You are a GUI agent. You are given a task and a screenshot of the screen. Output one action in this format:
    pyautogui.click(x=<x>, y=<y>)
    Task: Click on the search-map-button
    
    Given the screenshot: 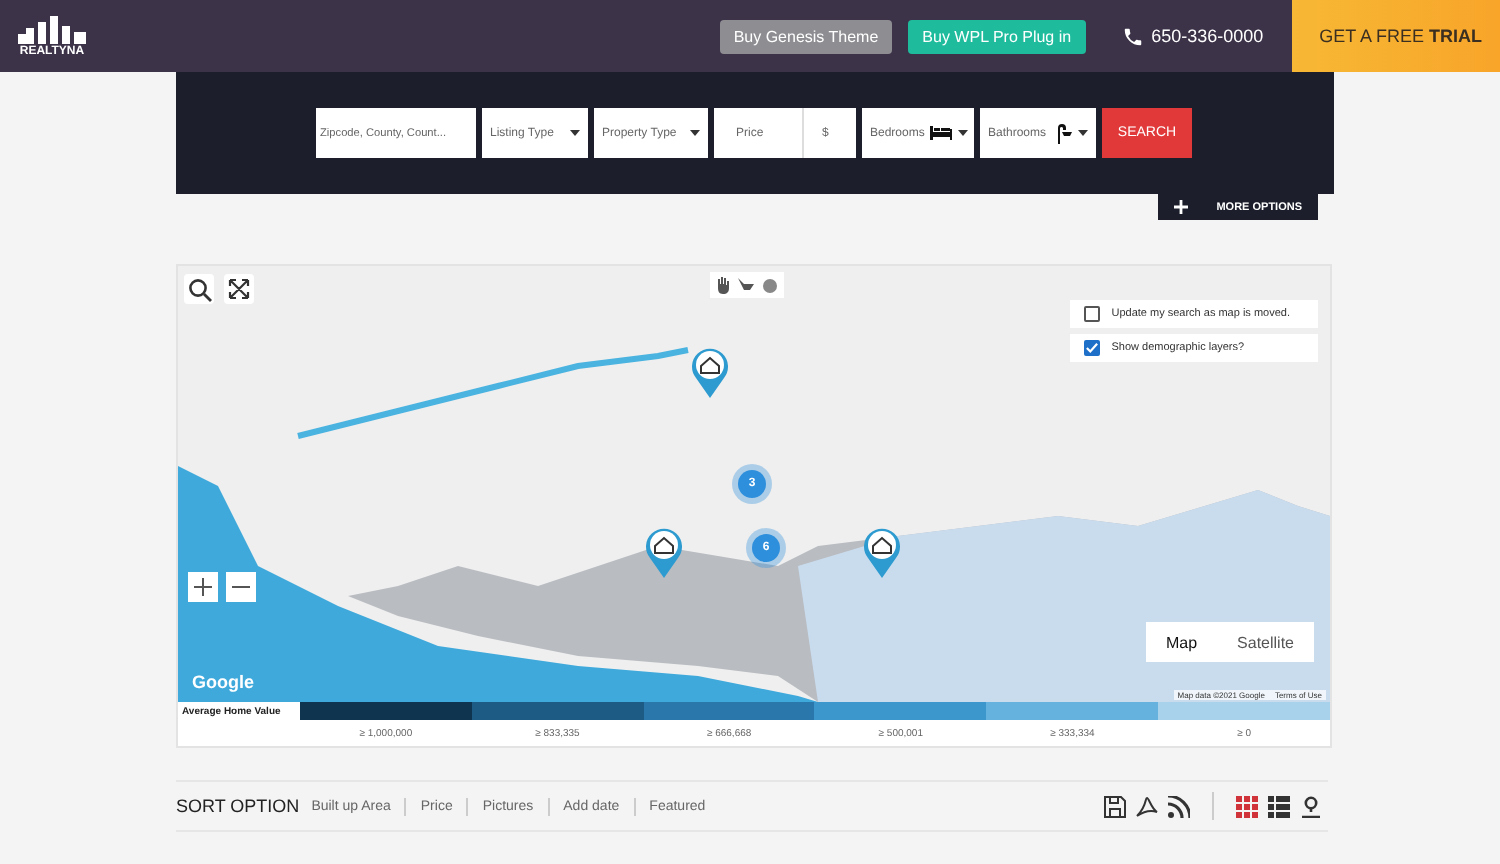 What is the action you would take?
    pyautogui.click(x=199, y=289)
    